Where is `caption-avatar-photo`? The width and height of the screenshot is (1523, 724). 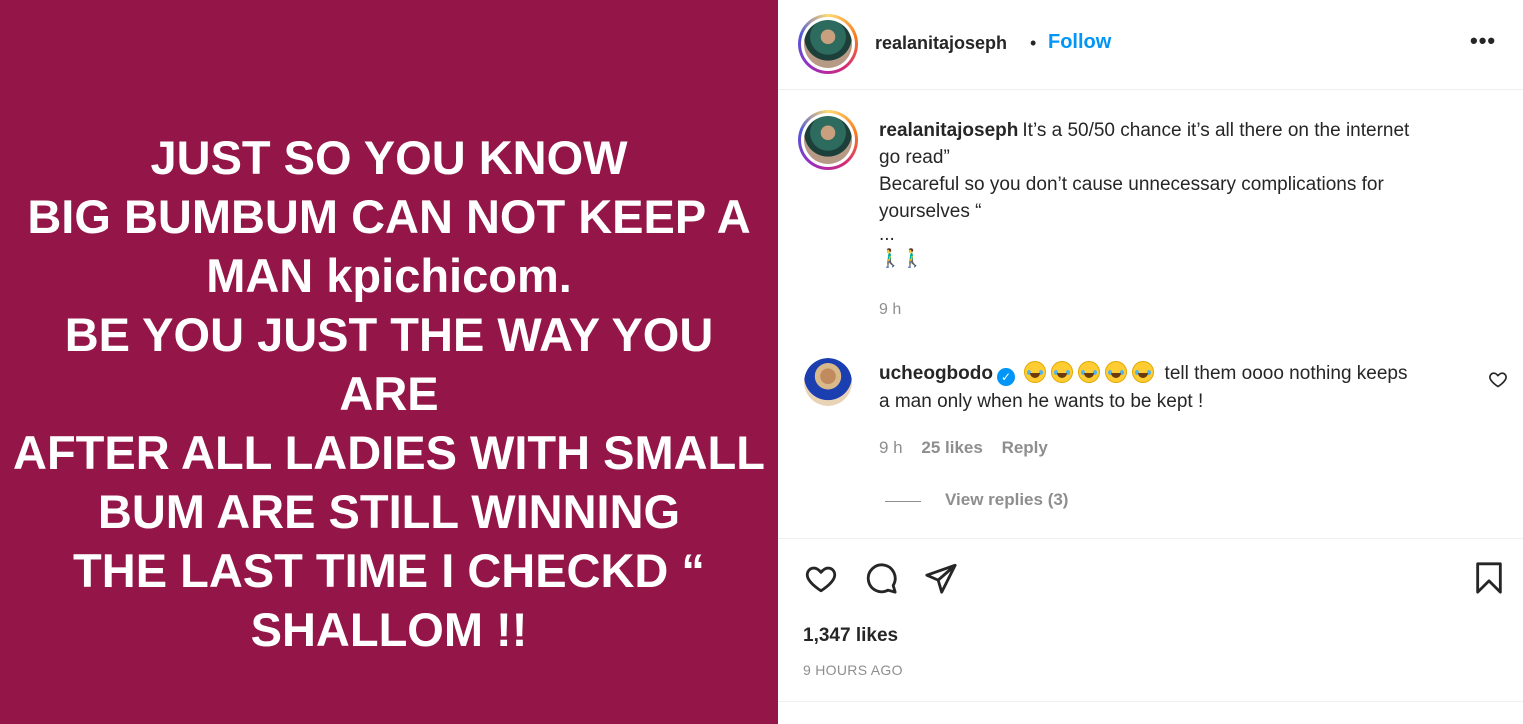 caption-avatar-photo is located at coordinates (828, 140).